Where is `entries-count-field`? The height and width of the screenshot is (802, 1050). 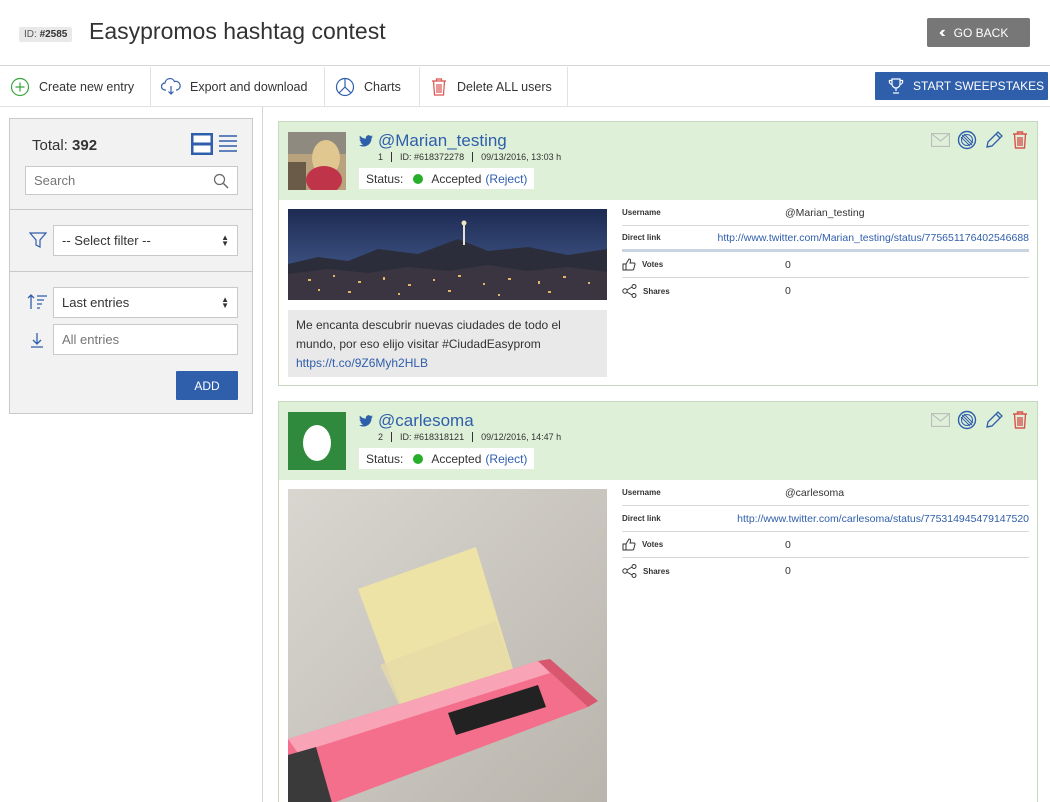 entries-count-field is located at coordinates (145, 339).